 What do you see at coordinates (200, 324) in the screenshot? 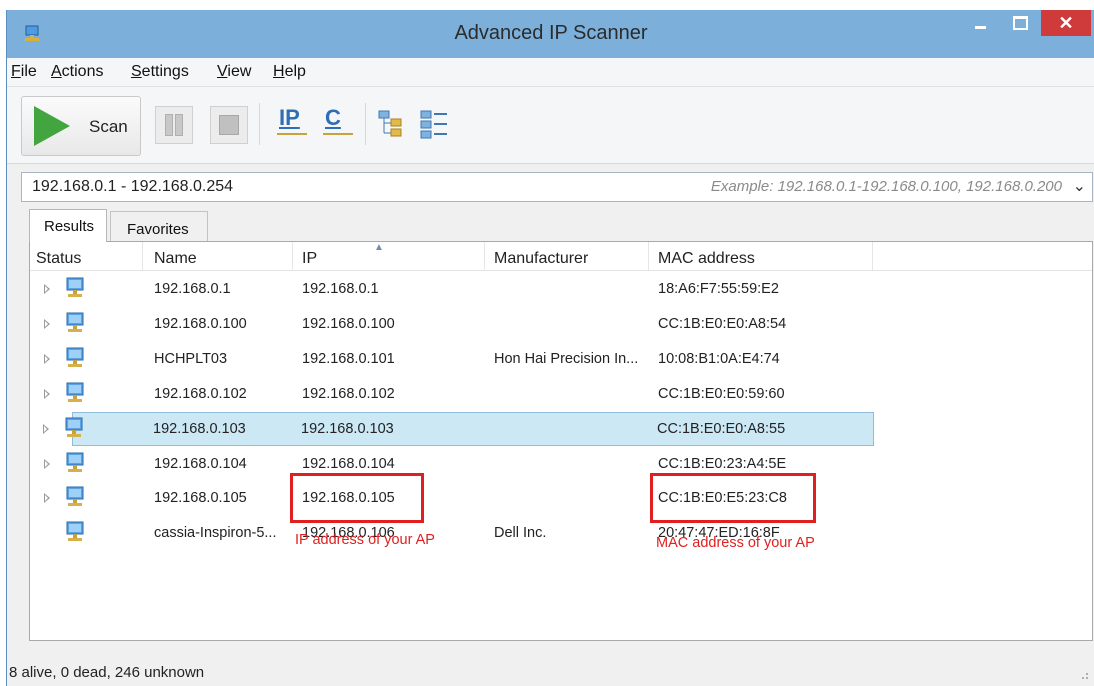
I see `cell-name: 192.168.0.100` at bounding box center [200, 324].